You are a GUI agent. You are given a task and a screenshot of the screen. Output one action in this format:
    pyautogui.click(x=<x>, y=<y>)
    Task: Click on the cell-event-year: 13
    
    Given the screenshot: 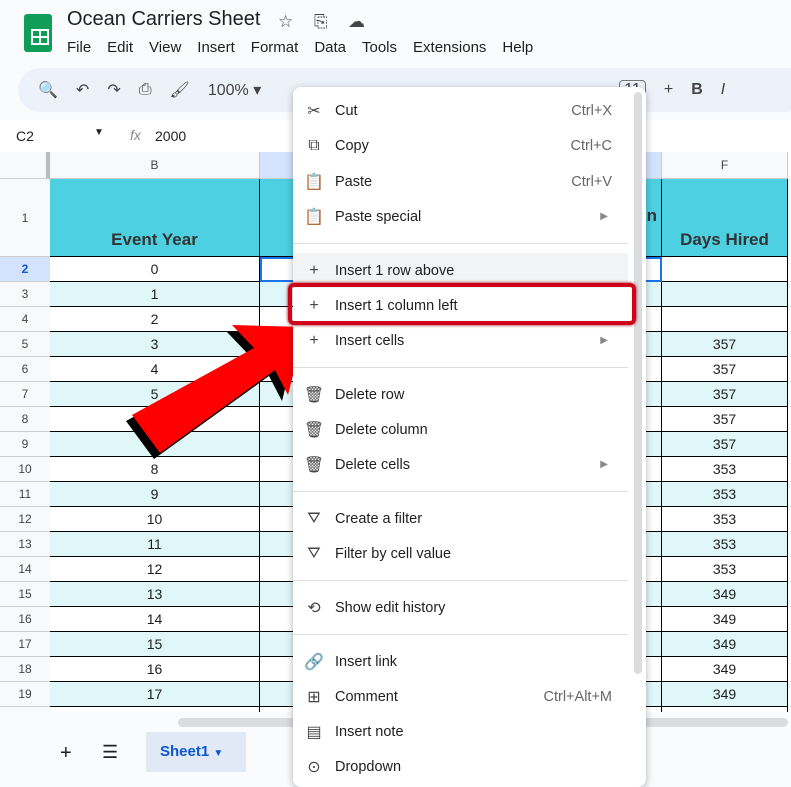 What is the action you would take?
    pyautogui.click(x=155, y=594)
    